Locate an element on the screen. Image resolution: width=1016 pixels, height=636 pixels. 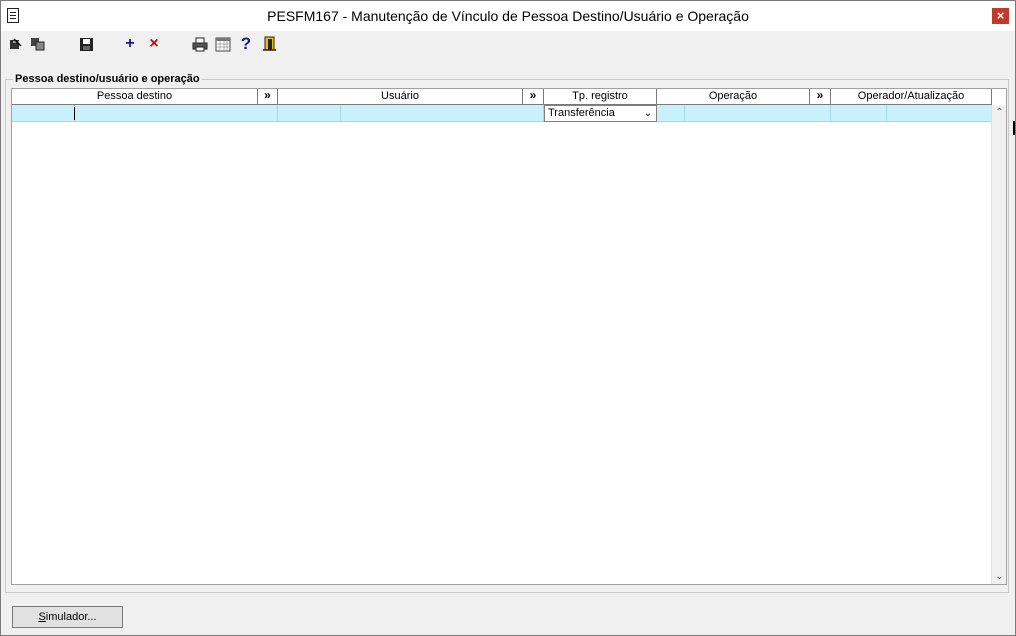
usuario-lookup-button: » is located at coordinates (533, 97).